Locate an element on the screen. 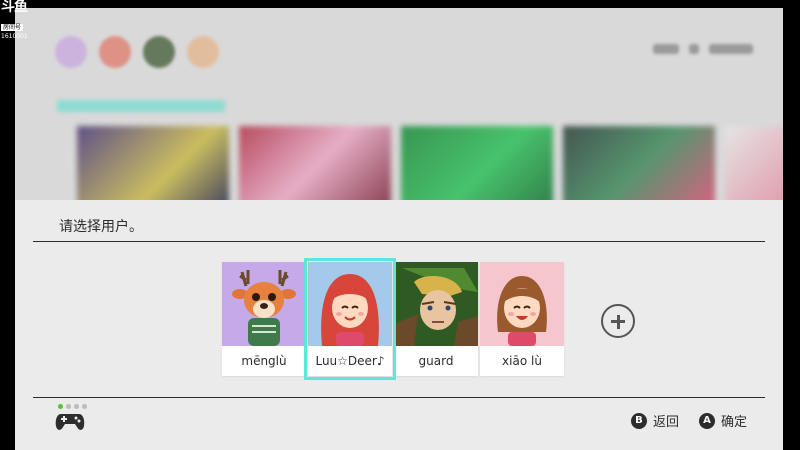 This screenshot has width=800, height=450. user-card-xiao-lu: xiāo lù is located at coordinates (522, 319).